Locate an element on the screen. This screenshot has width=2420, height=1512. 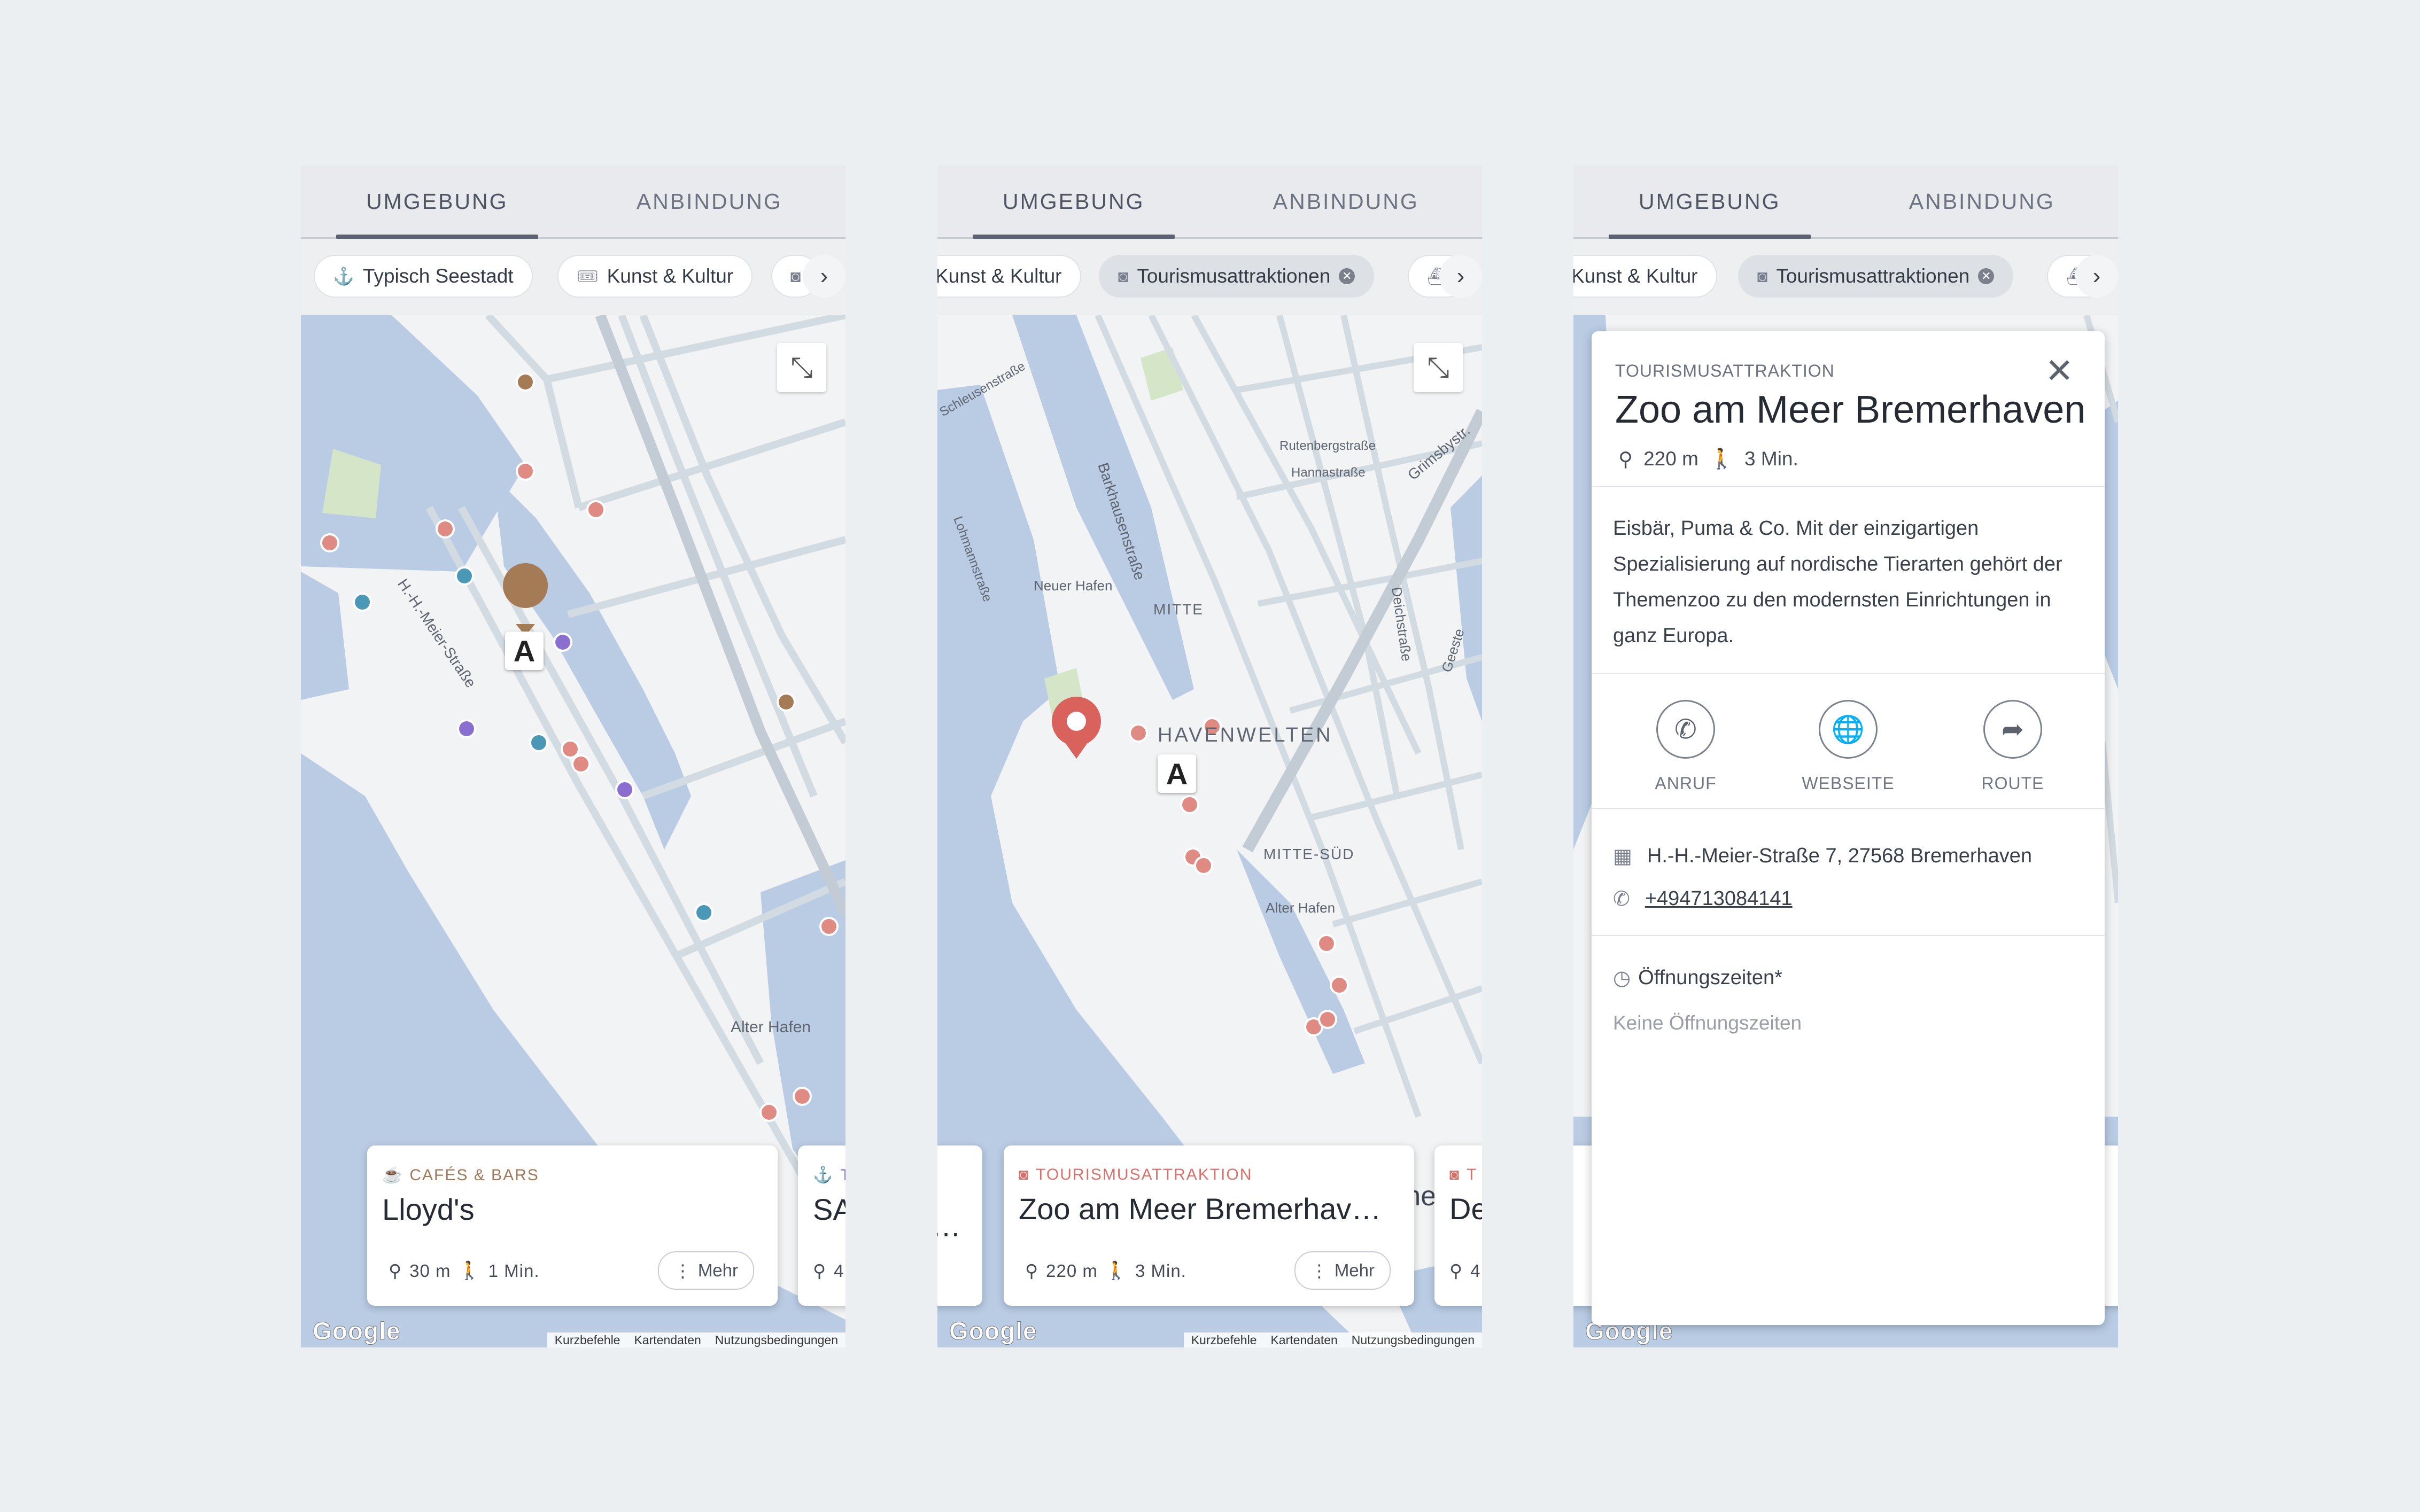
call-label: ANRUF is located at coordinates (1686, 783).